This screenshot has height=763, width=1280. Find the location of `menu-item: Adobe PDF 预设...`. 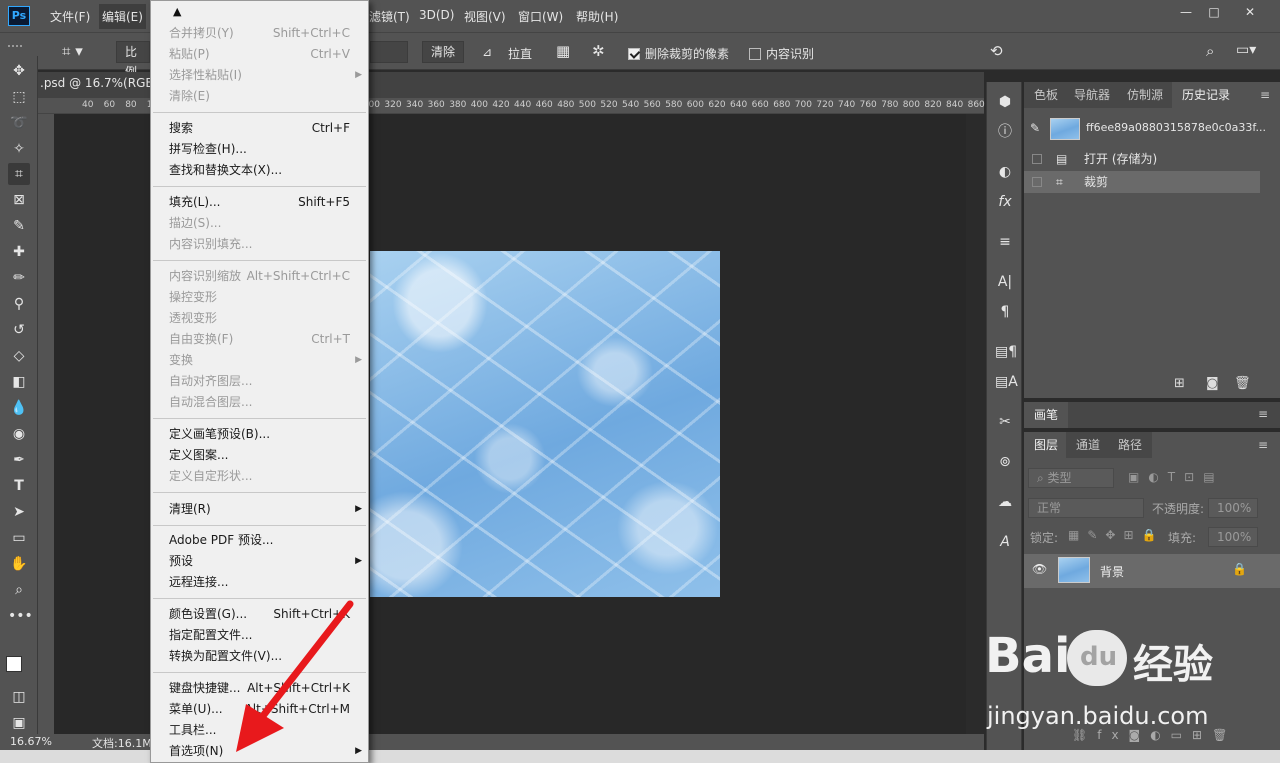

menu-item: Adobe PDF 预设... is located at coordinates (259, 540).